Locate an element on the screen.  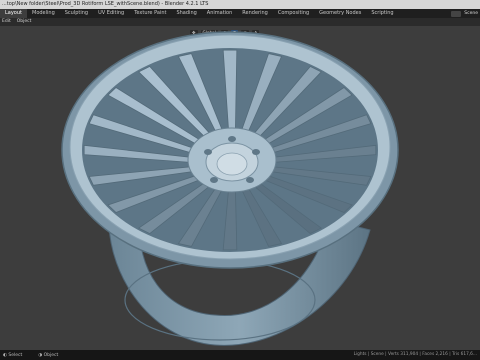
mouse-icon: ◐ is located at coordinates (5, 355).